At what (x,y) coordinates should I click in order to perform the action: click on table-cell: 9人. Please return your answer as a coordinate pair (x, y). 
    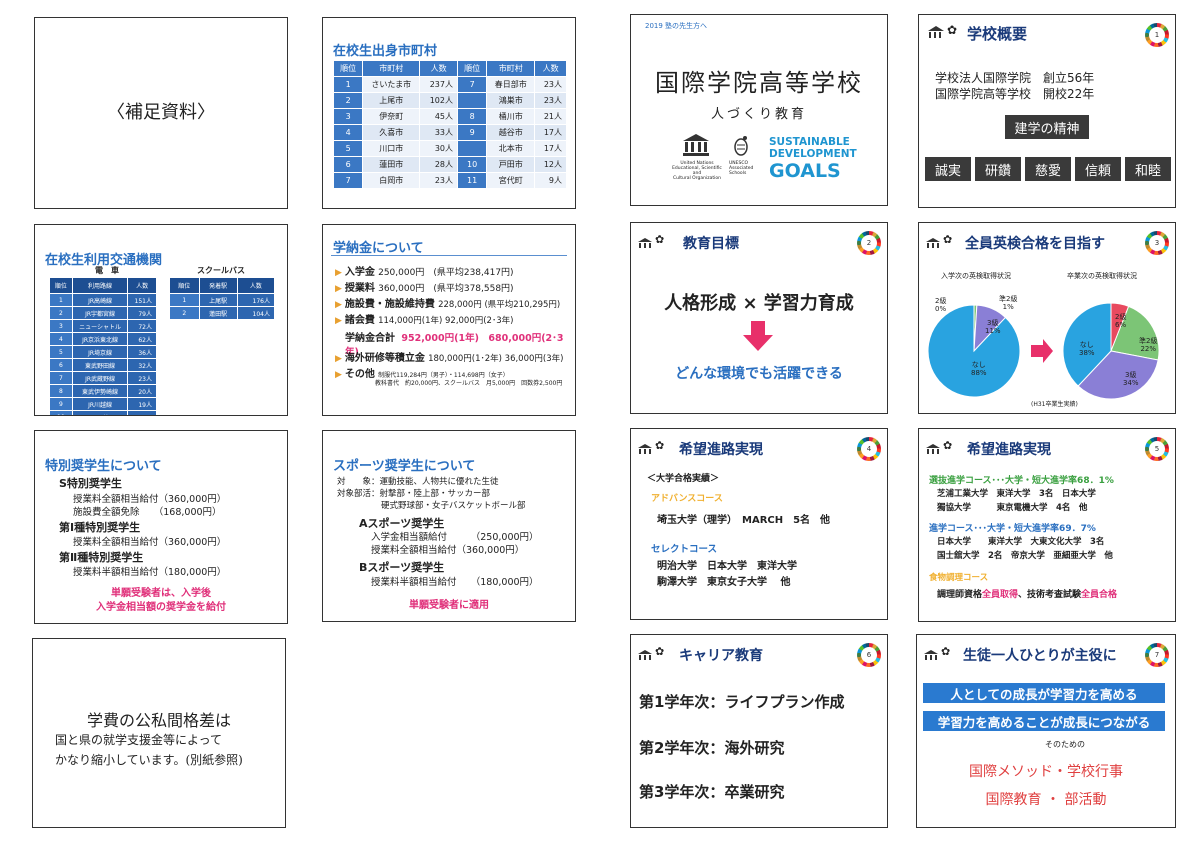
    Looking at the image, I should click on (550, 180).